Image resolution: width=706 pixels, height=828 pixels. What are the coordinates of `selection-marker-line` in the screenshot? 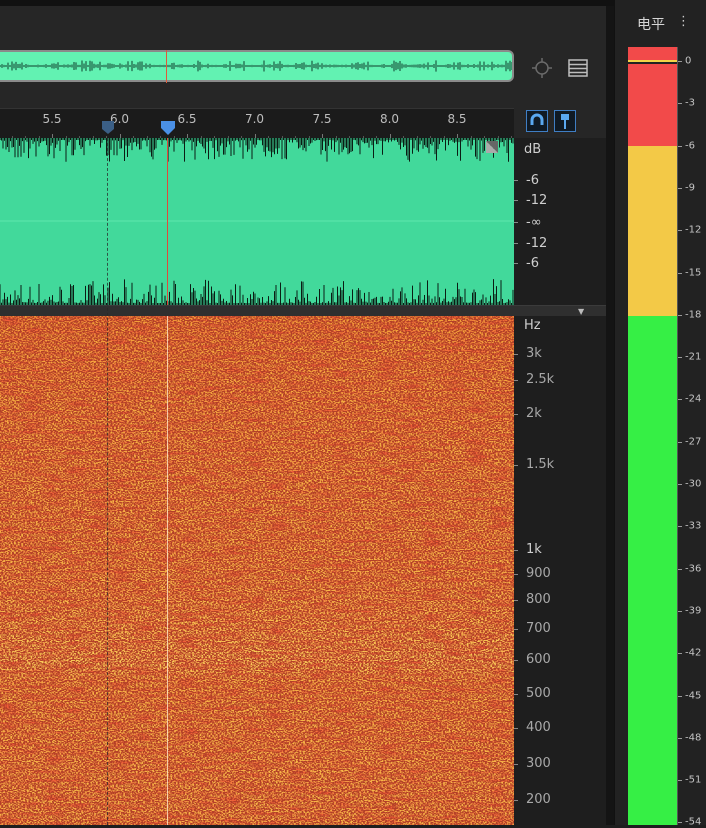 It's located at (108, 481).